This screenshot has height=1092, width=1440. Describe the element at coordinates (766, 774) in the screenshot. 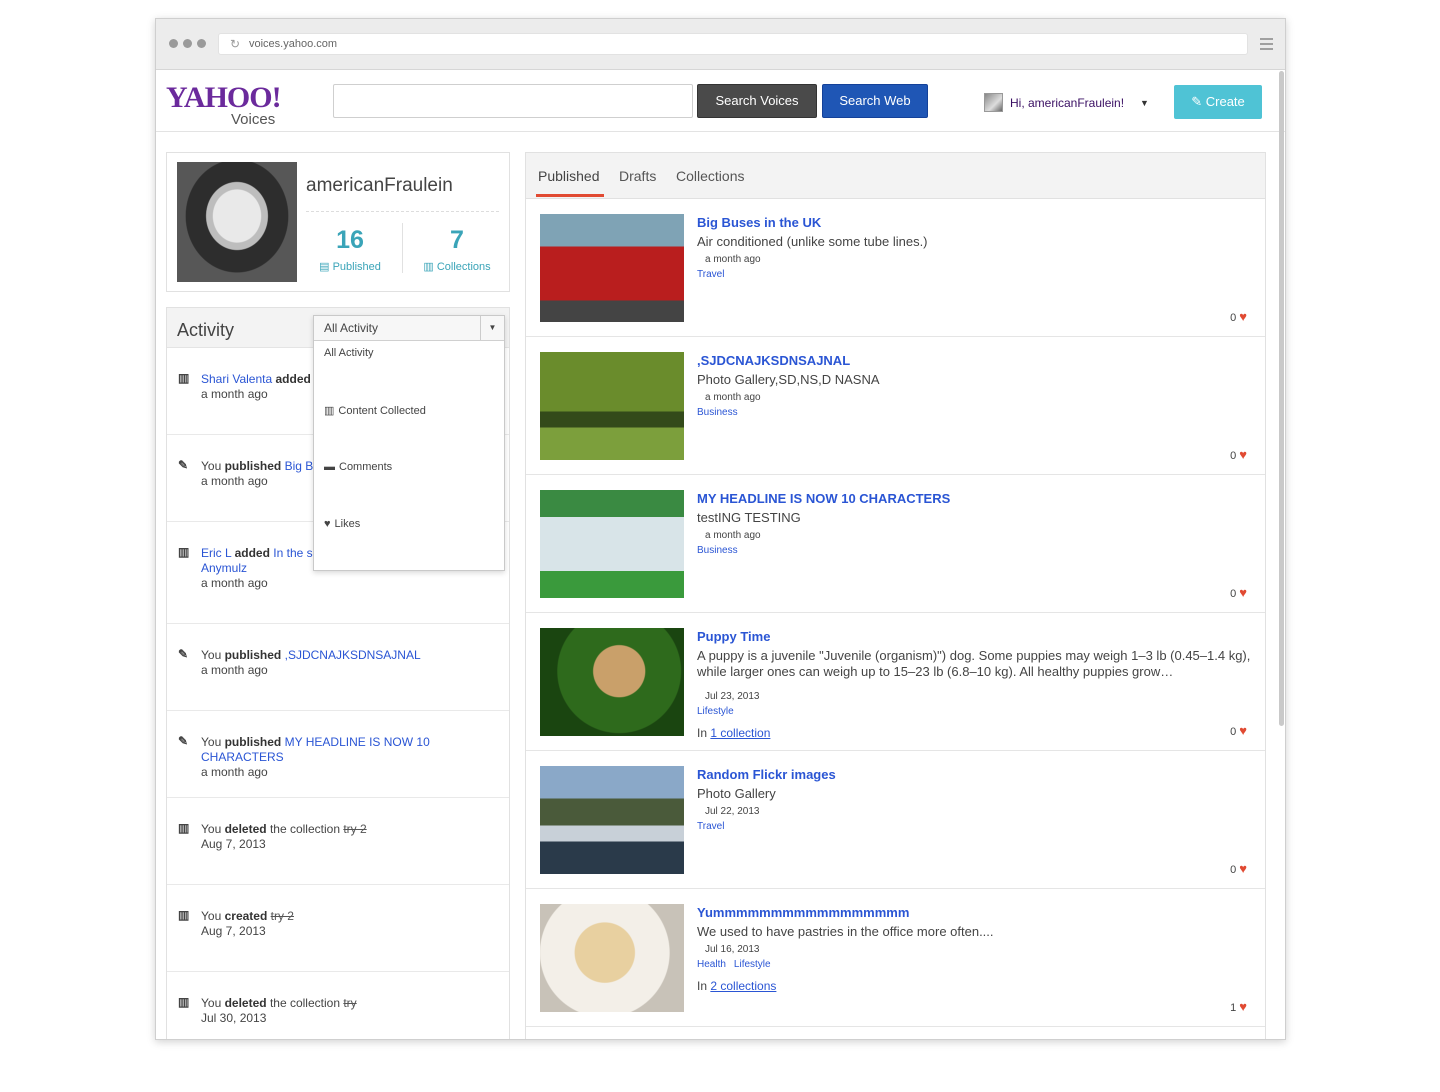

I see `article-title-link: Random Flickr images` at that location.